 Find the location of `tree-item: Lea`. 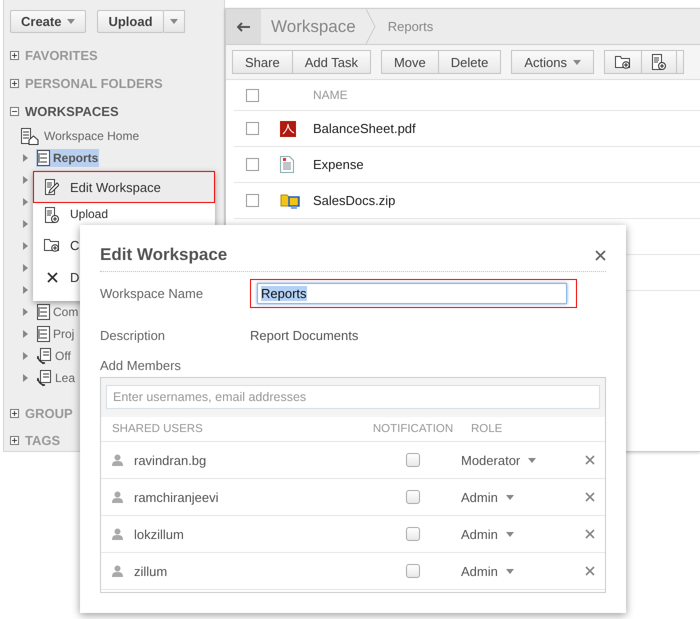

tree-item: Lea is located at coordinates (56, 378).